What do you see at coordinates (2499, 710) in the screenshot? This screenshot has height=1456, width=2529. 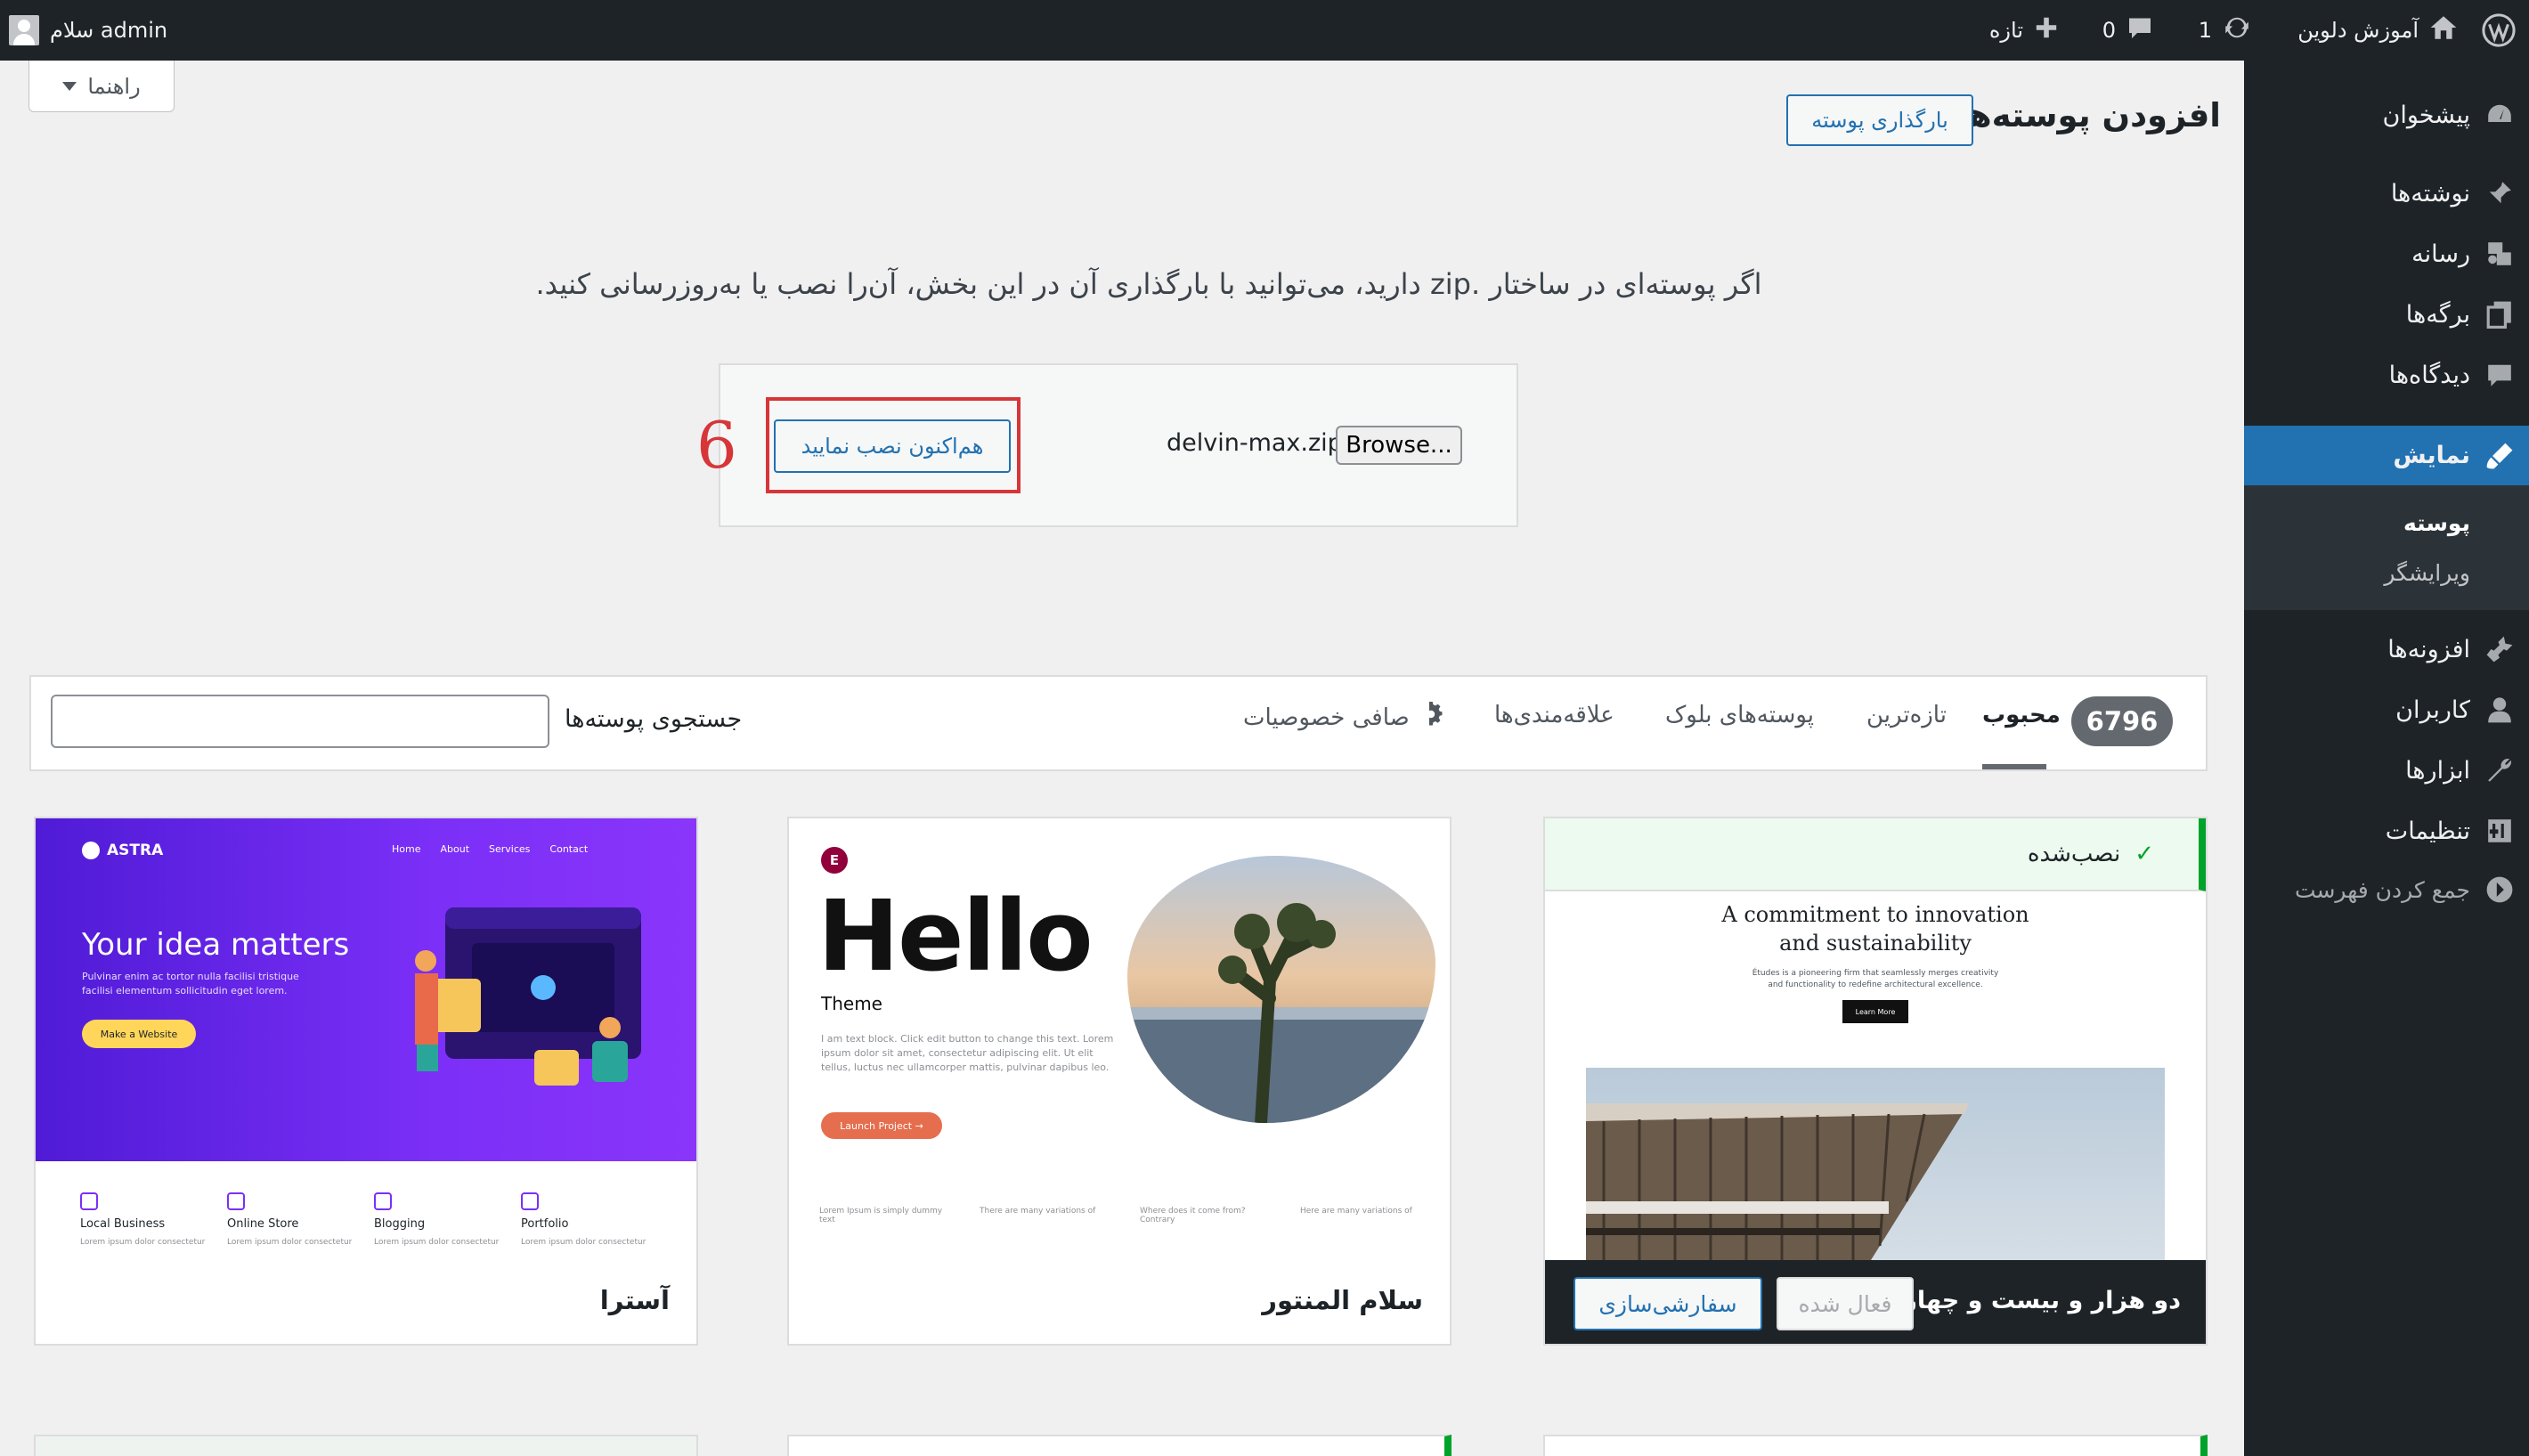 I see `users-icon` at bounding box center [2499, 710].